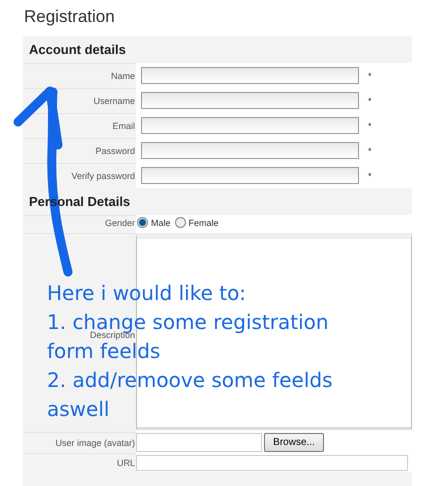  I want to click on annotation-text: Here i would like to:, so click(146, 293).